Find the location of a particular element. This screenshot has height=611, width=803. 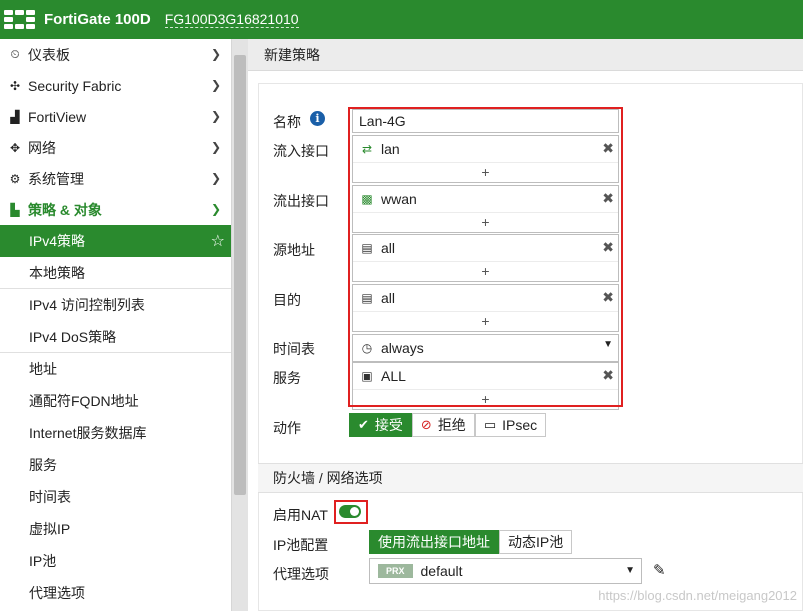

accept-label: 接受 is located at coordinates (388, 425).